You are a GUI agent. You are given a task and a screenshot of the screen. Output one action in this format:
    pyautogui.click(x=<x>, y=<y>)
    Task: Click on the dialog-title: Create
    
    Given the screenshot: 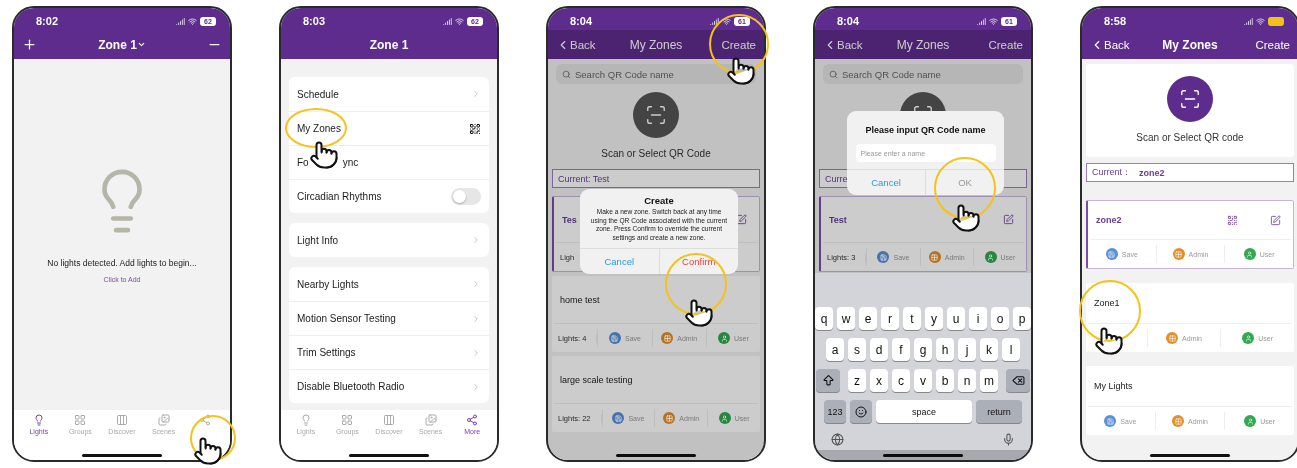 What is the action you would take?
    pyautogui.click(x=659, y=200)
    